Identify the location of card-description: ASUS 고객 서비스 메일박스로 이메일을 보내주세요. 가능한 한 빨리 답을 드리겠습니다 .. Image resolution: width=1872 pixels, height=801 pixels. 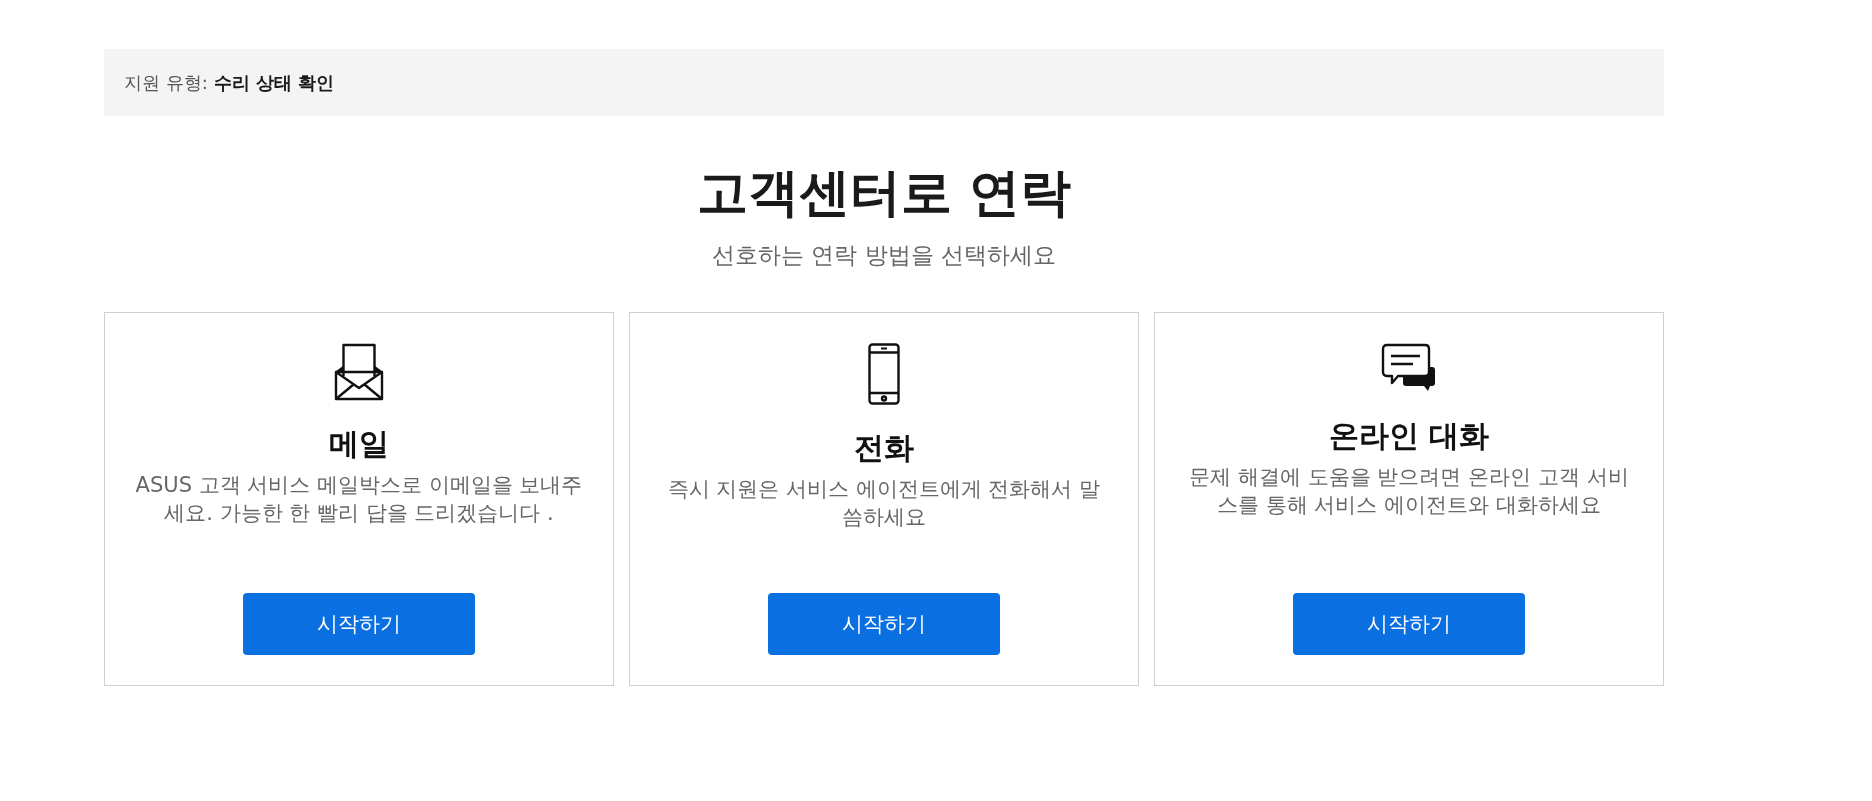
(359, 499).